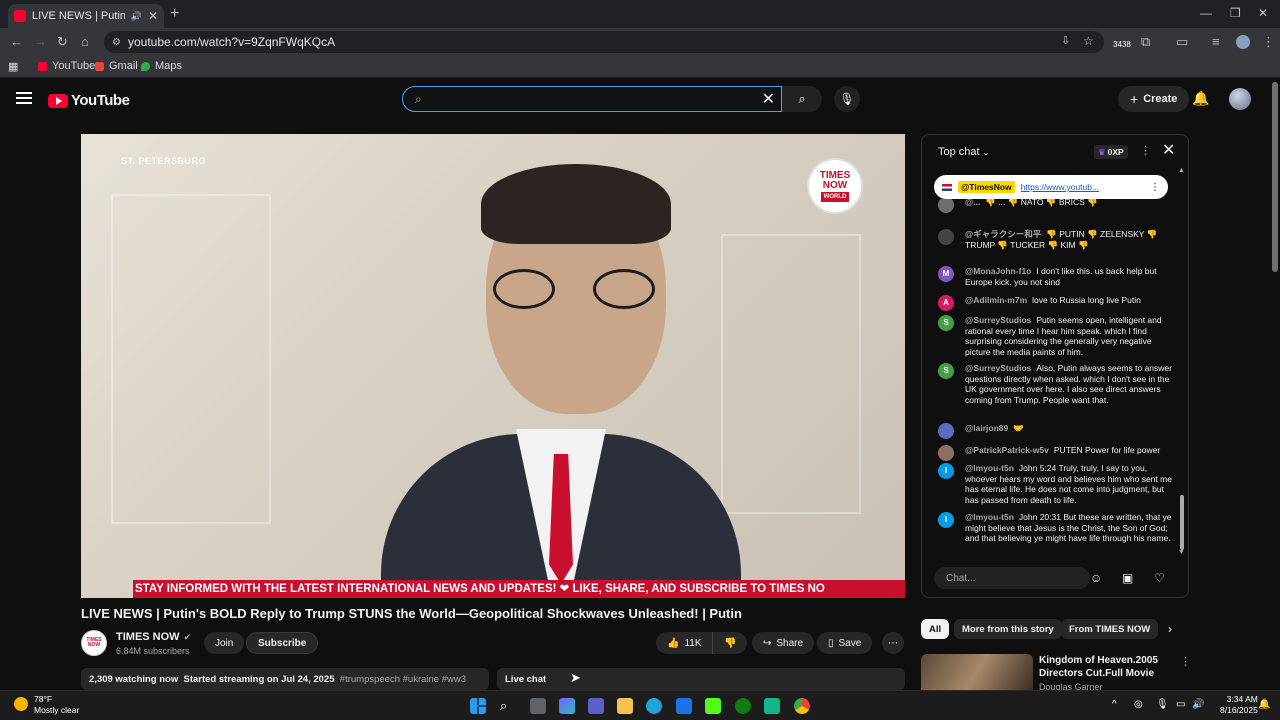  Describe the element at coordinates (977, 672) in the screenshot. I see `recommended-thumbnail` at that location.